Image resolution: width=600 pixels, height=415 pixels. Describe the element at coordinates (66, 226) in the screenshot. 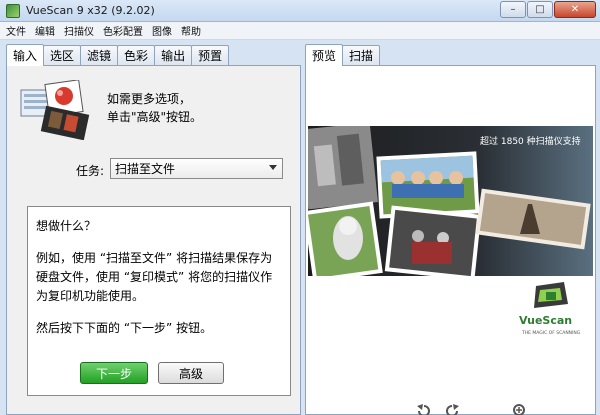

I see `description-question: 想做什么？` at that location.